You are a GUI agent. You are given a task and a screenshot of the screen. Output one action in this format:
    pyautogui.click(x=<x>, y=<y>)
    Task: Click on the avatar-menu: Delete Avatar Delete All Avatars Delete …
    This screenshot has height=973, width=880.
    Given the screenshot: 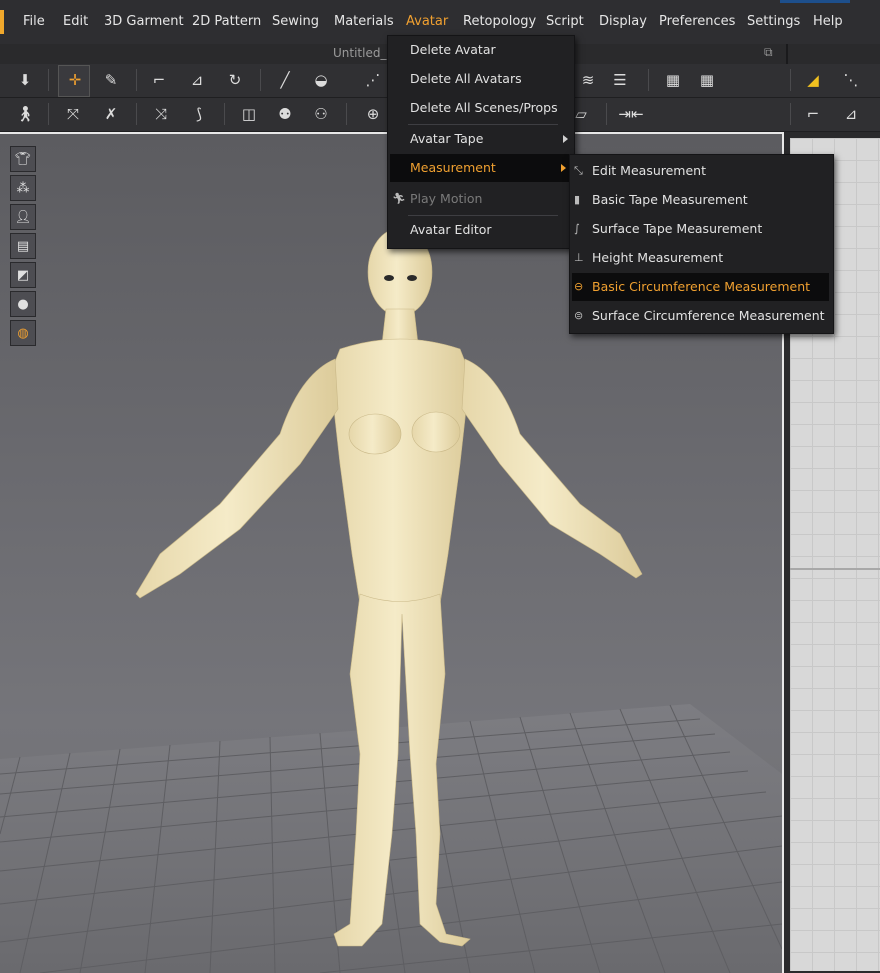 What is the action you would take?
    pyautogui.click(x=481, y=142)
    